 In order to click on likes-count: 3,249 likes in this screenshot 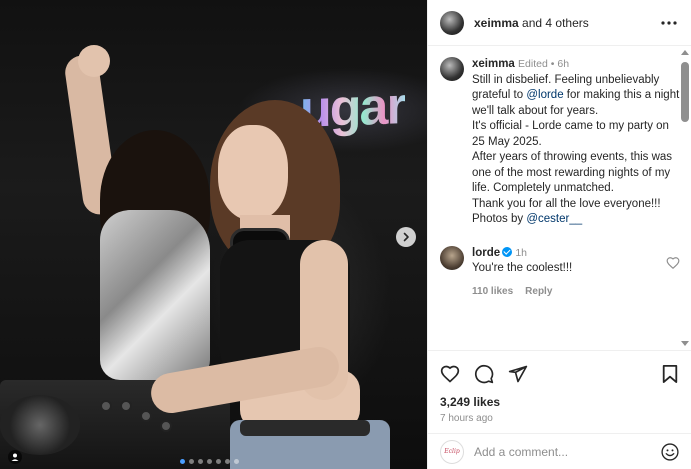, I will do `click(560, 402)`.